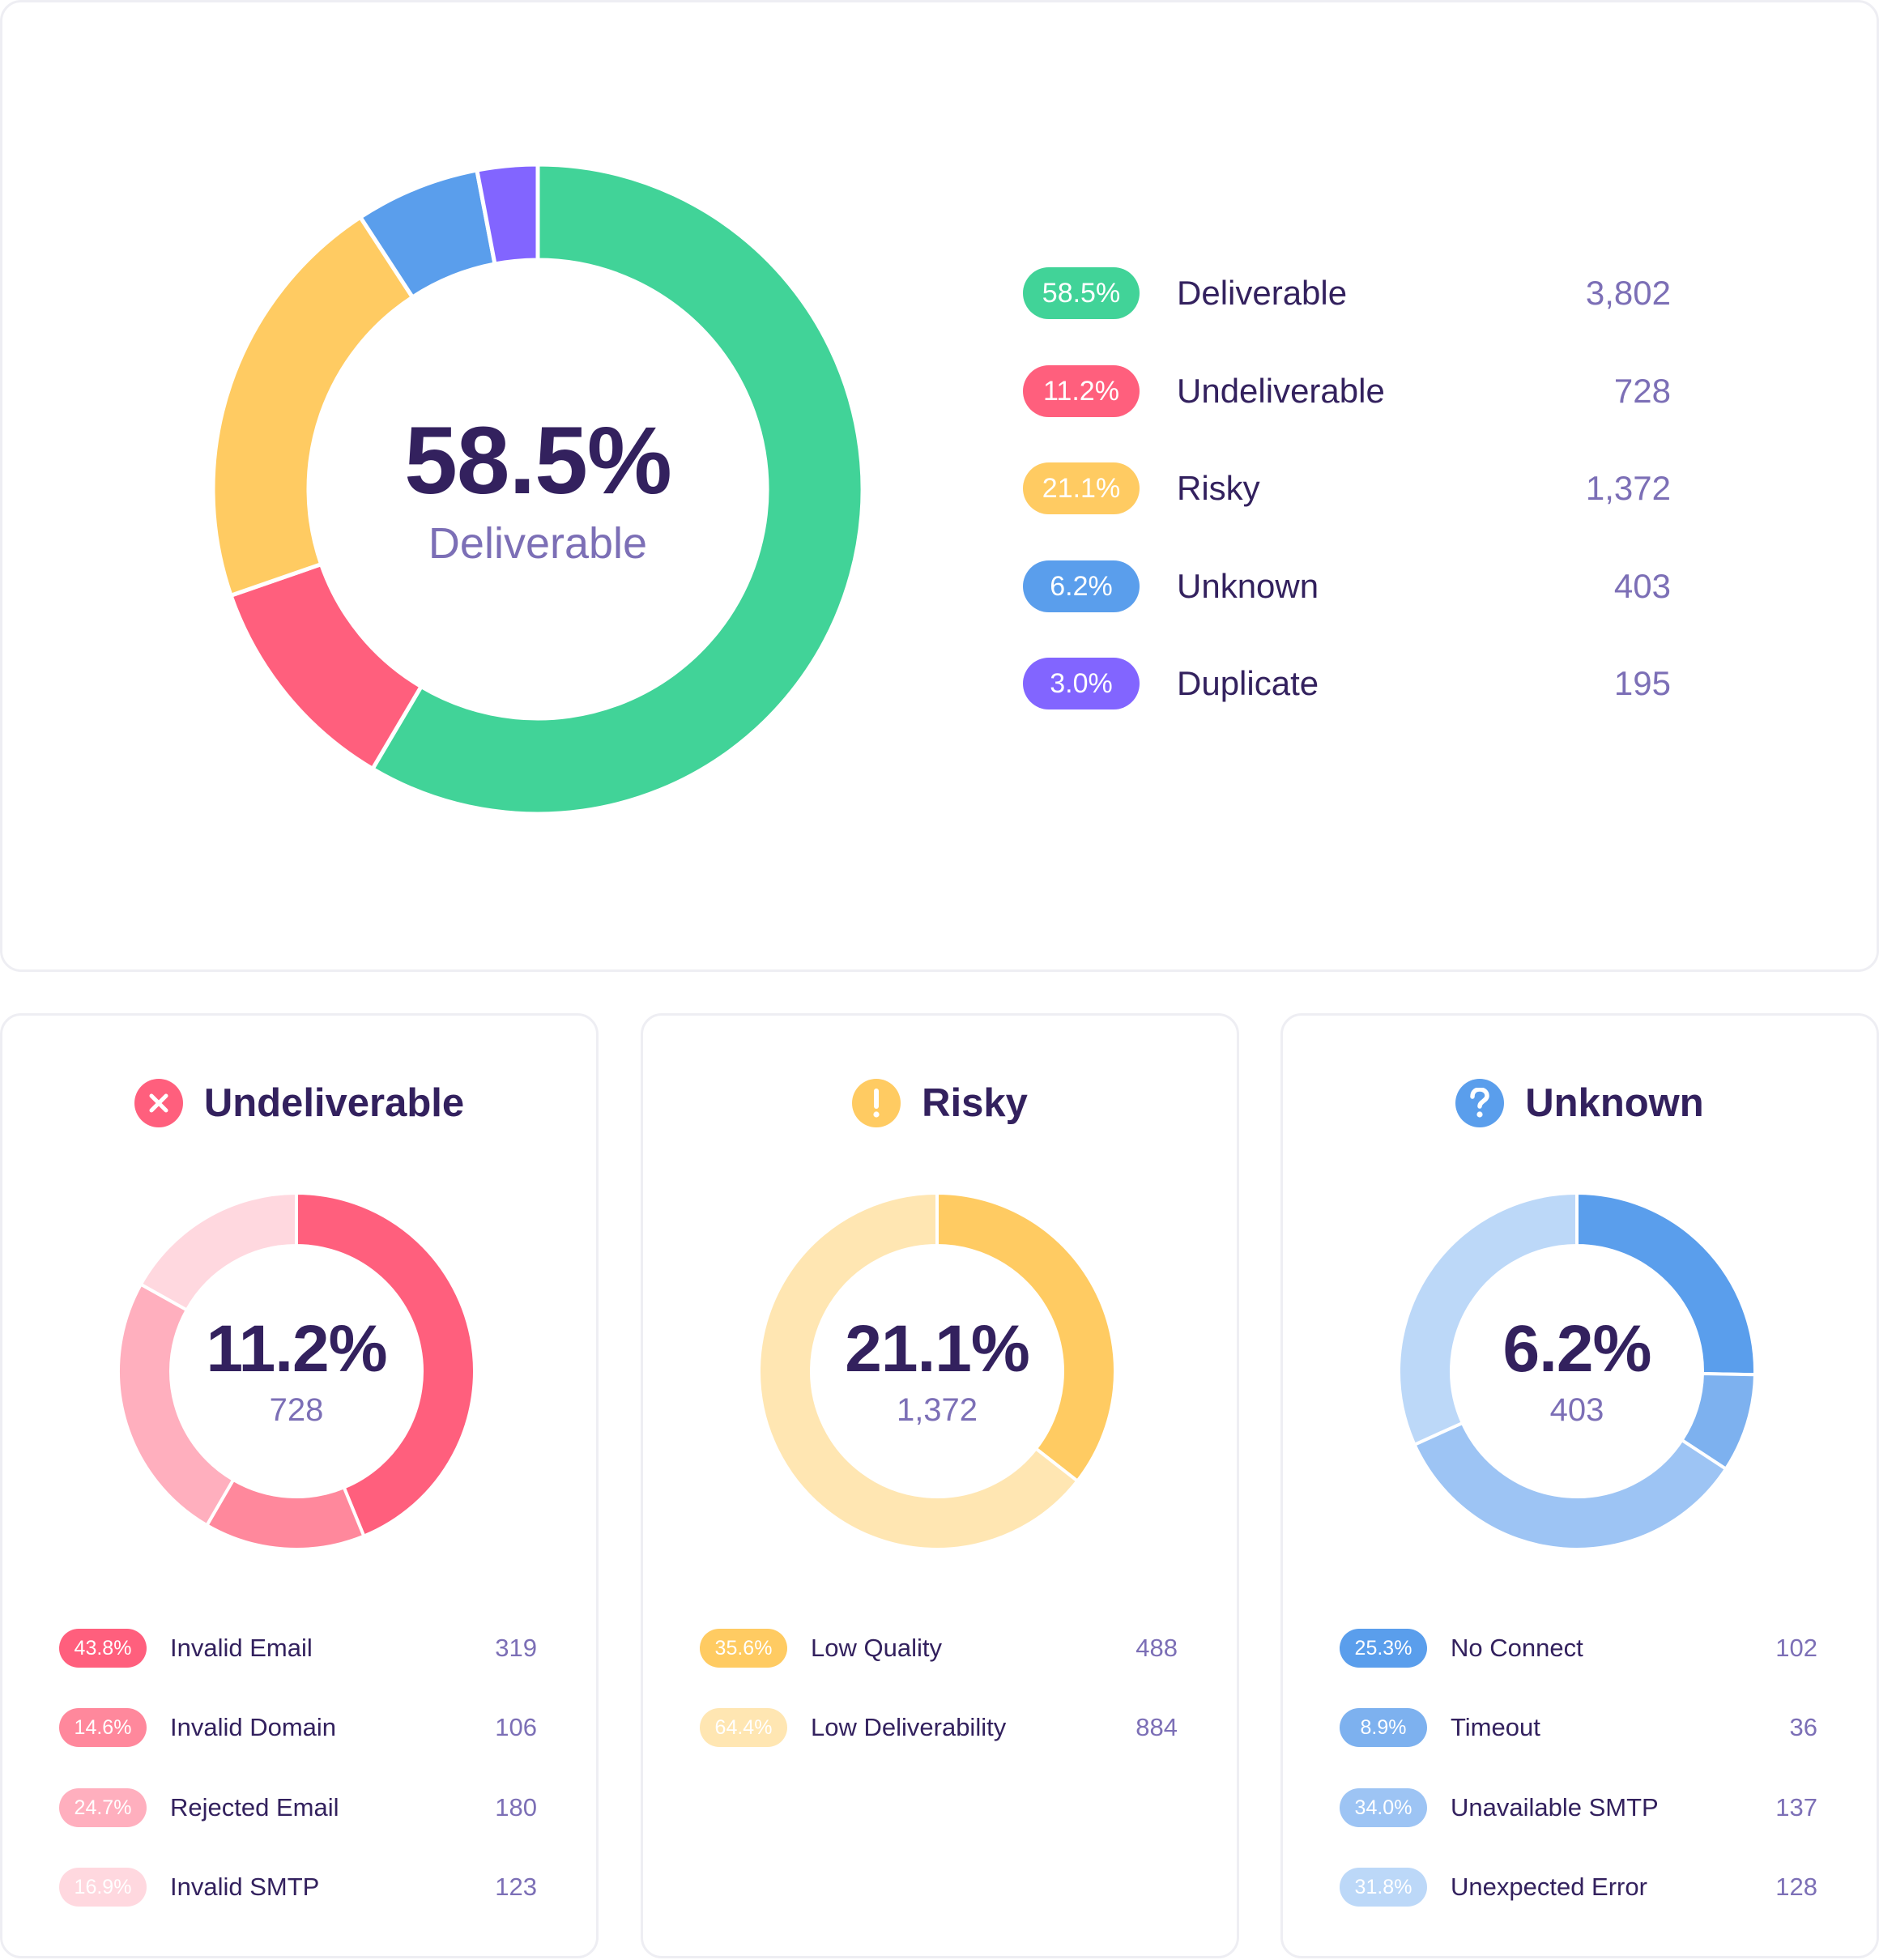 Image resolution: width=1879 pixels, height=1960 pixels. I want to click on legend-count: 728, so click(1642, 391).